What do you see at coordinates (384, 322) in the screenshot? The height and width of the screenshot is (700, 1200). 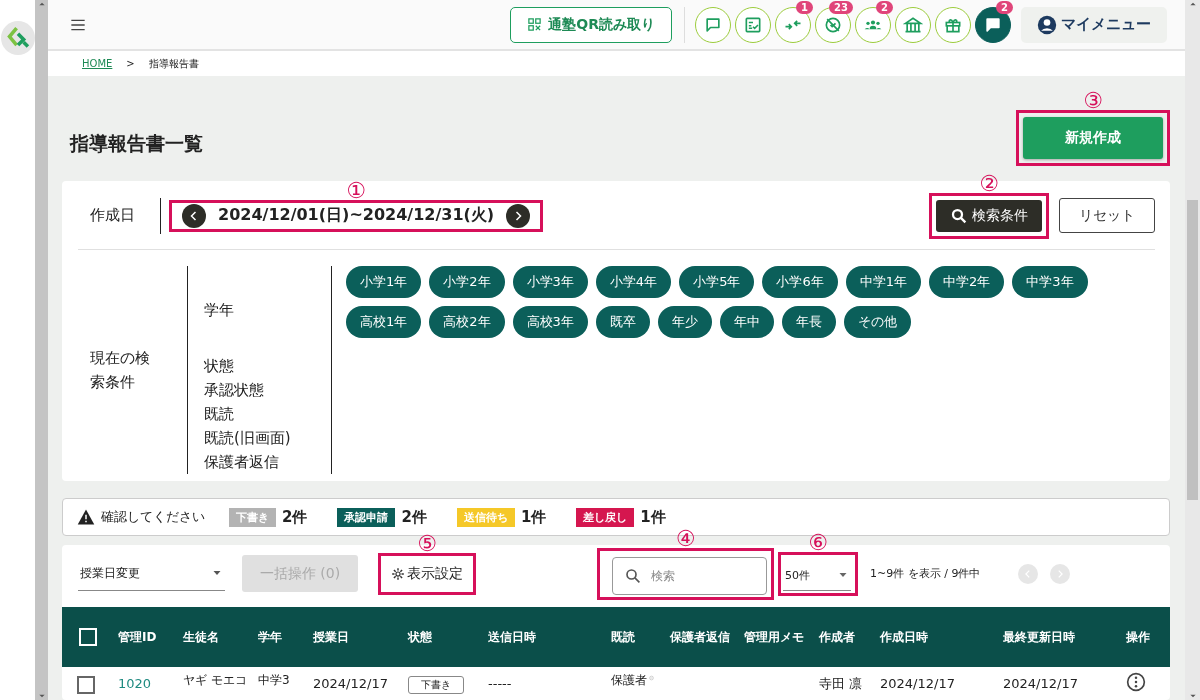 I see `condition-chip: 高校1年` at bounding box center [384, 322].